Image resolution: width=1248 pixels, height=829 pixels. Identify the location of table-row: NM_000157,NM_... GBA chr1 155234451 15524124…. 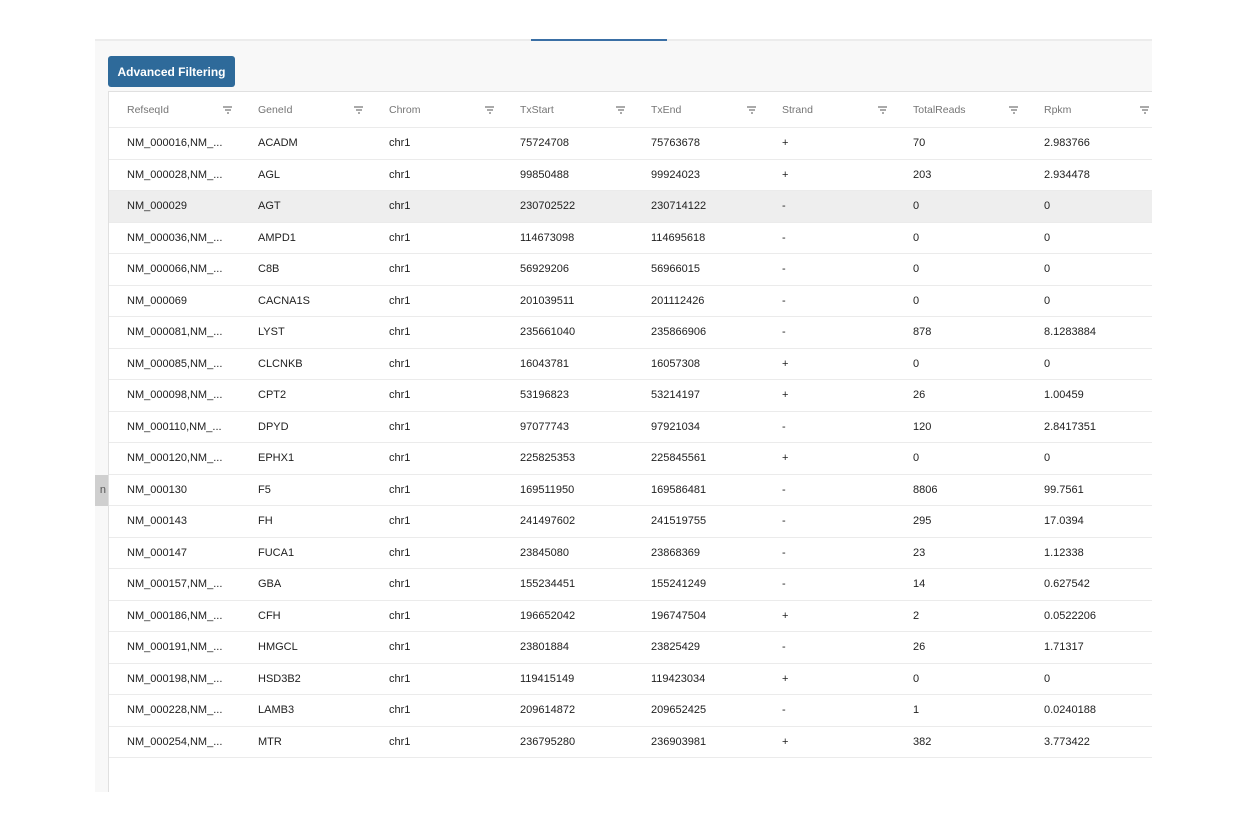
(630, 585).